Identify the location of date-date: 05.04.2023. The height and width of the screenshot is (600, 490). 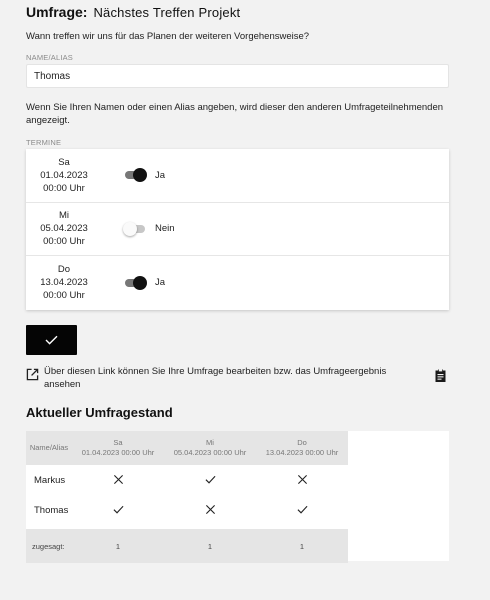
(64, 229).